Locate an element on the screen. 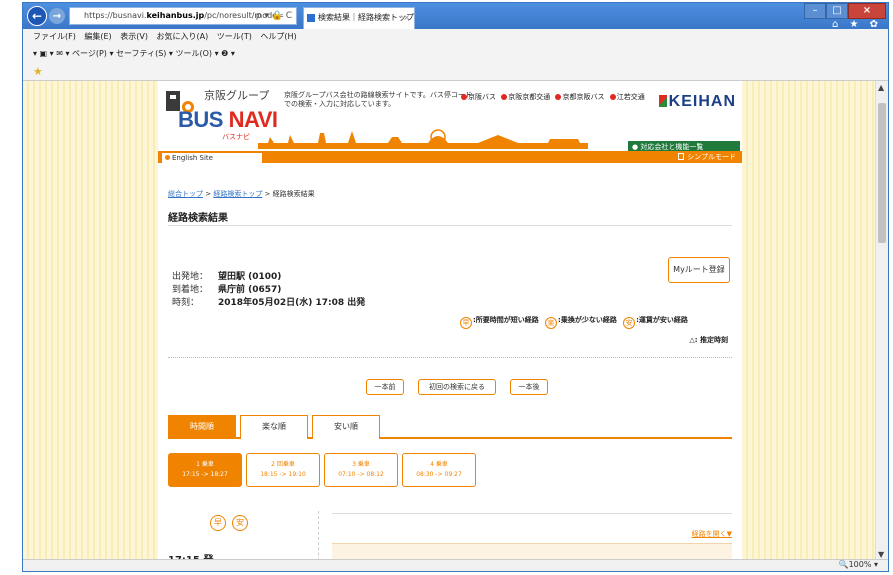 The image size is (893, 575). from-label: 出発地： is located at coordinates (190, 277).